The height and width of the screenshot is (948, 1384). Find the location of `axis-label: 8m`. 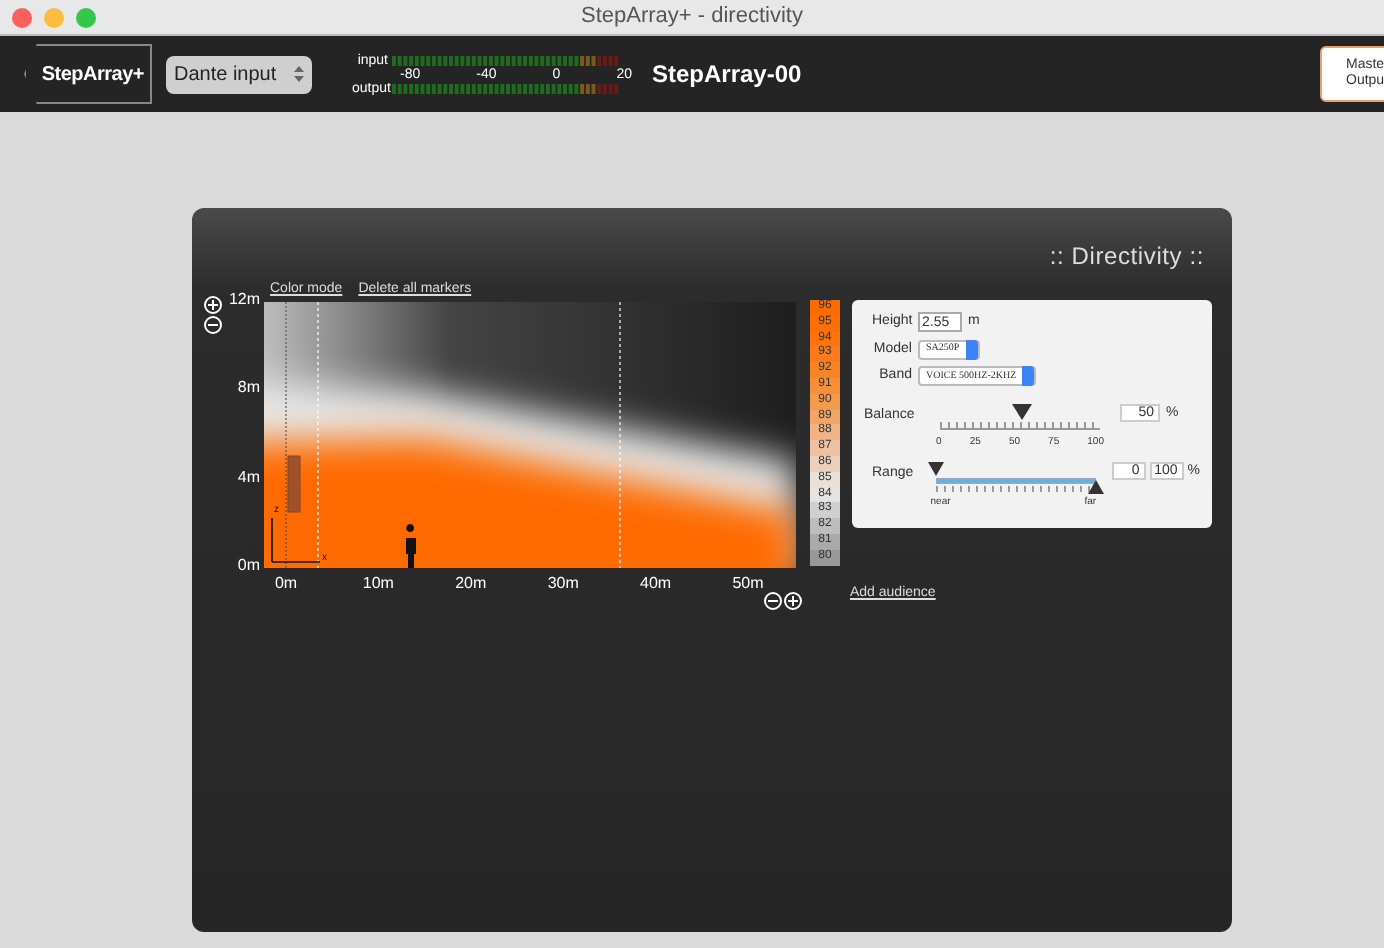

axis-label: 8m is located at coordinates (247, 388).